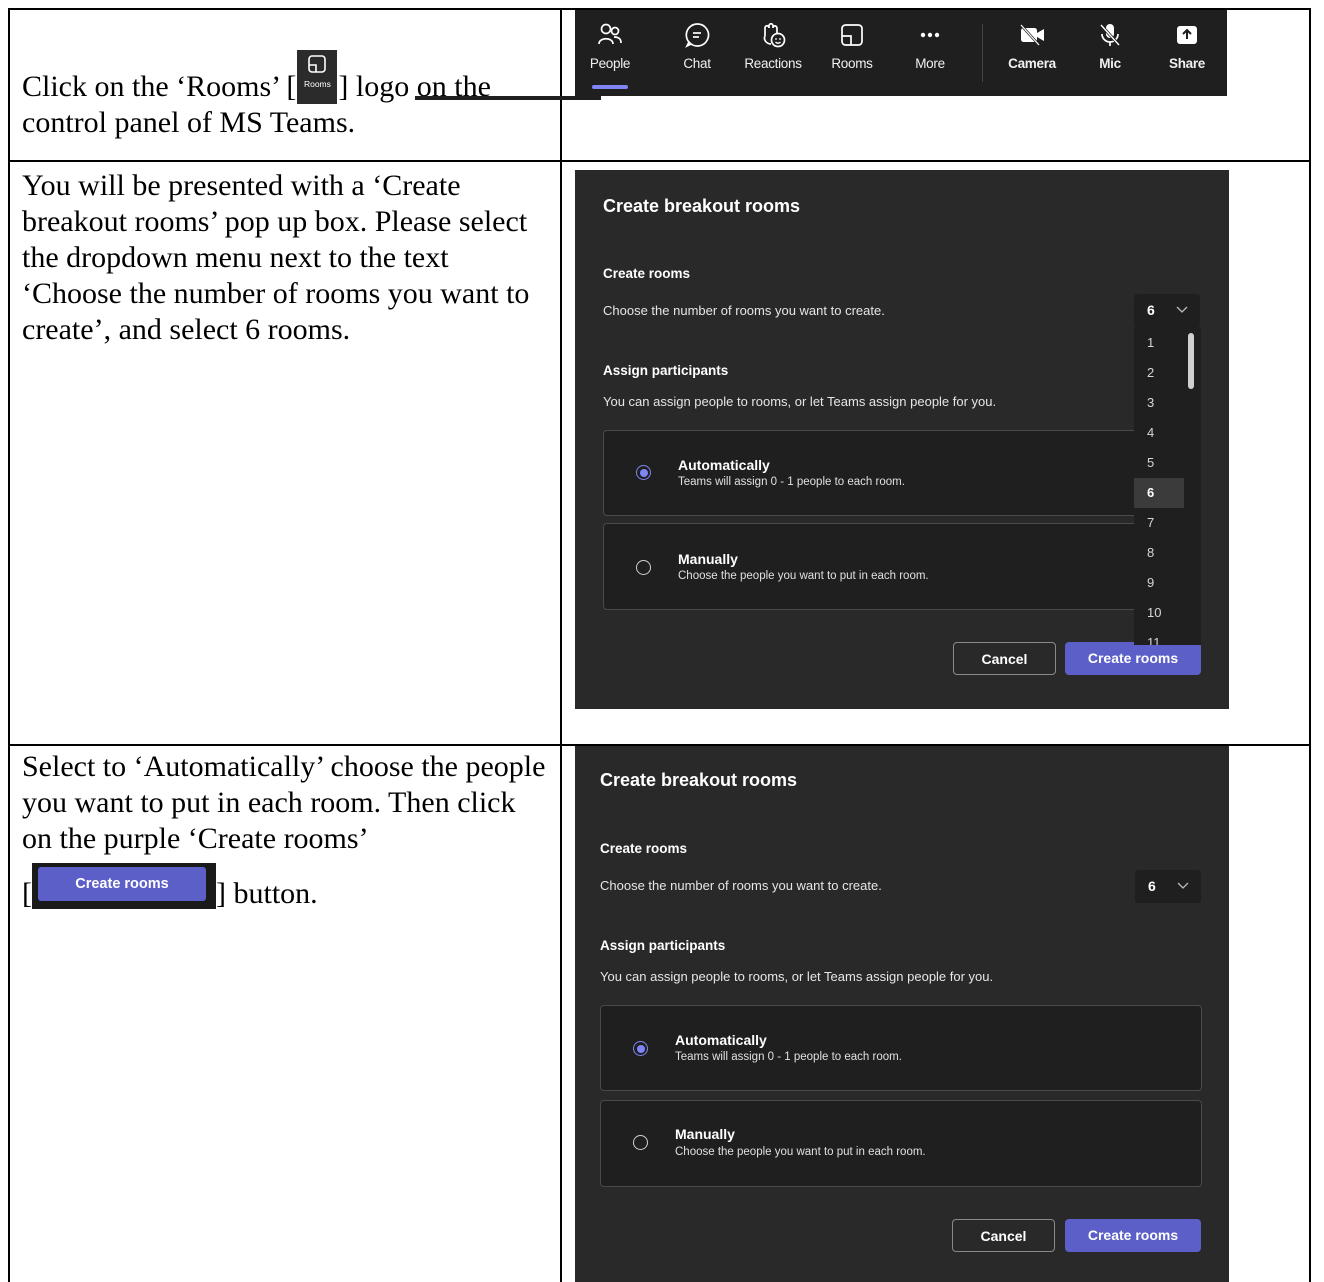  I want to click on dropdown-option: 9, so click(1159, 583).